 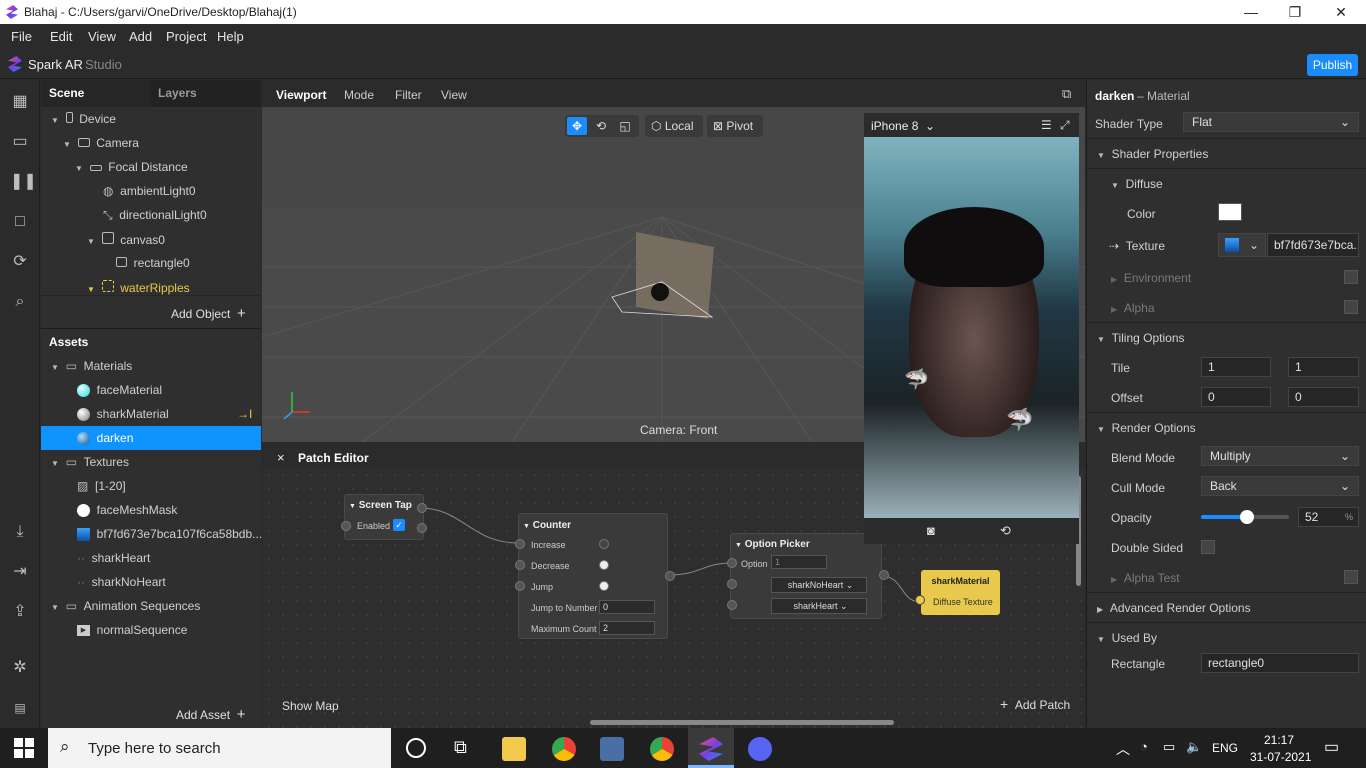 What do you see at coordinates (604, 565) in the screenshot?
I see `decrease-pulse` at bounding box center [604, 565].